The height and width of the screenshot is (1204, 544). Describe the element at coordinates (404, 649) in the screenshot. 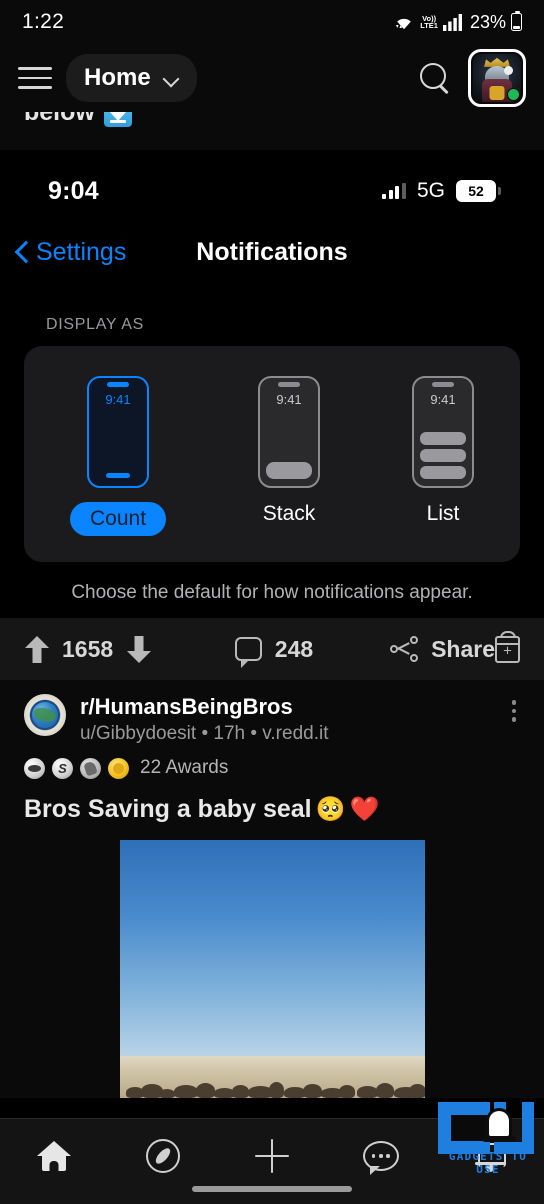

I see `share-icon` at that location.